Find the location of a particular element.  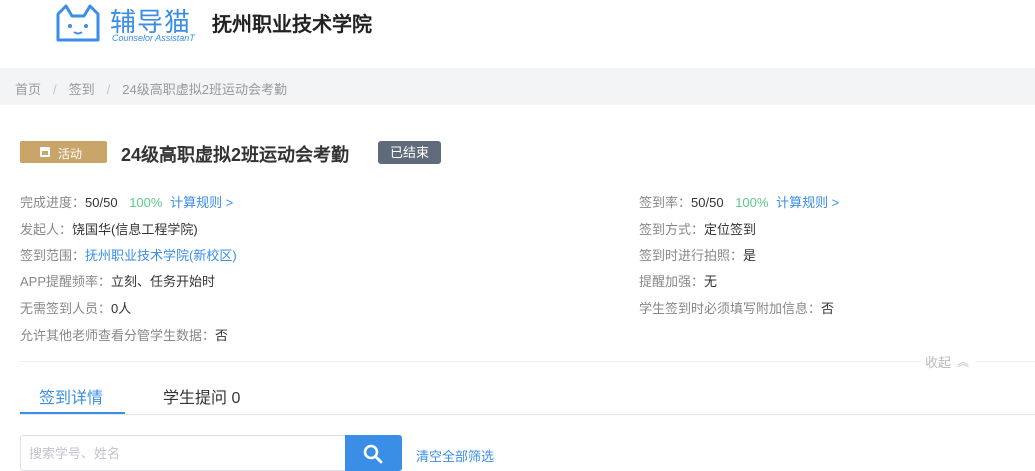

rate-label: 签到率： is located at coordinates (665, 202).